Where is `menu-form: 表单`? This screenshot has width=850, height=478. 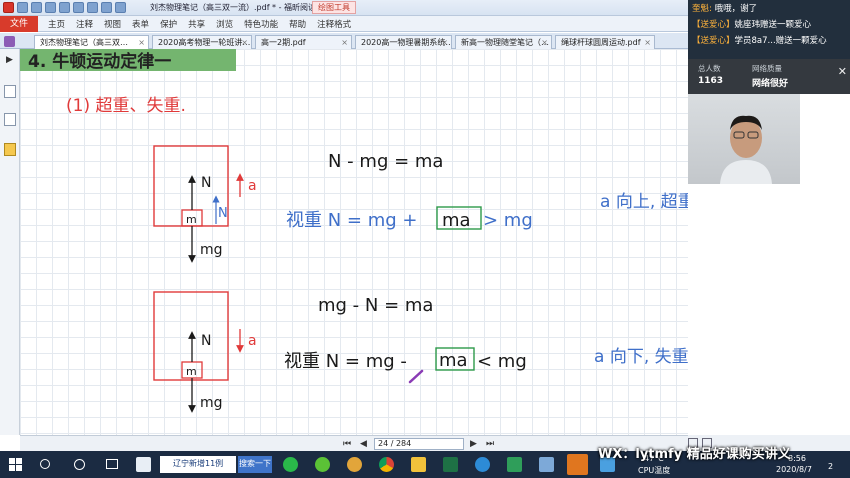 menu-form: 表单 is located at coordinates (140, 24).